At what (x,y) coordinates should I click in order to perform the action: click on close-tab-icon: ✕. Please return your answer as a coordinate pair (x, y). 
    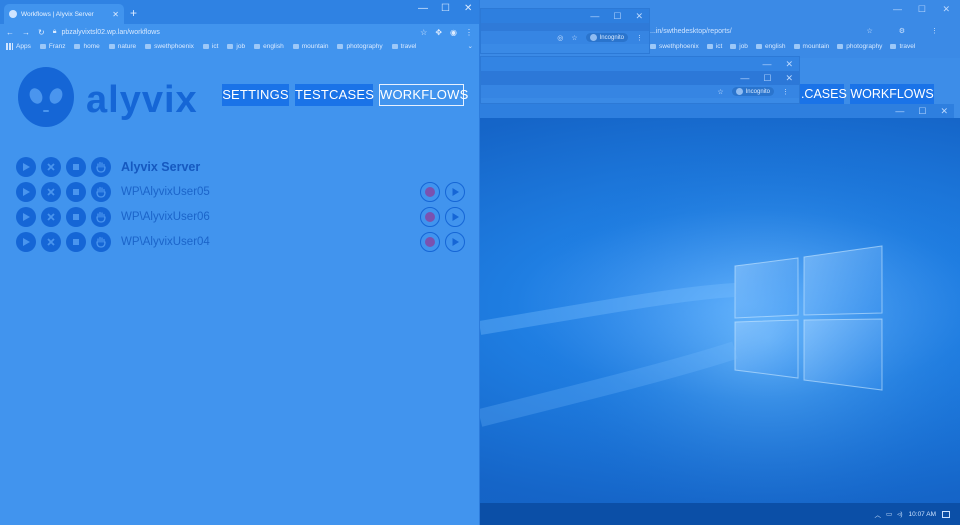
    Looking at the image, I should click on (115, 14).